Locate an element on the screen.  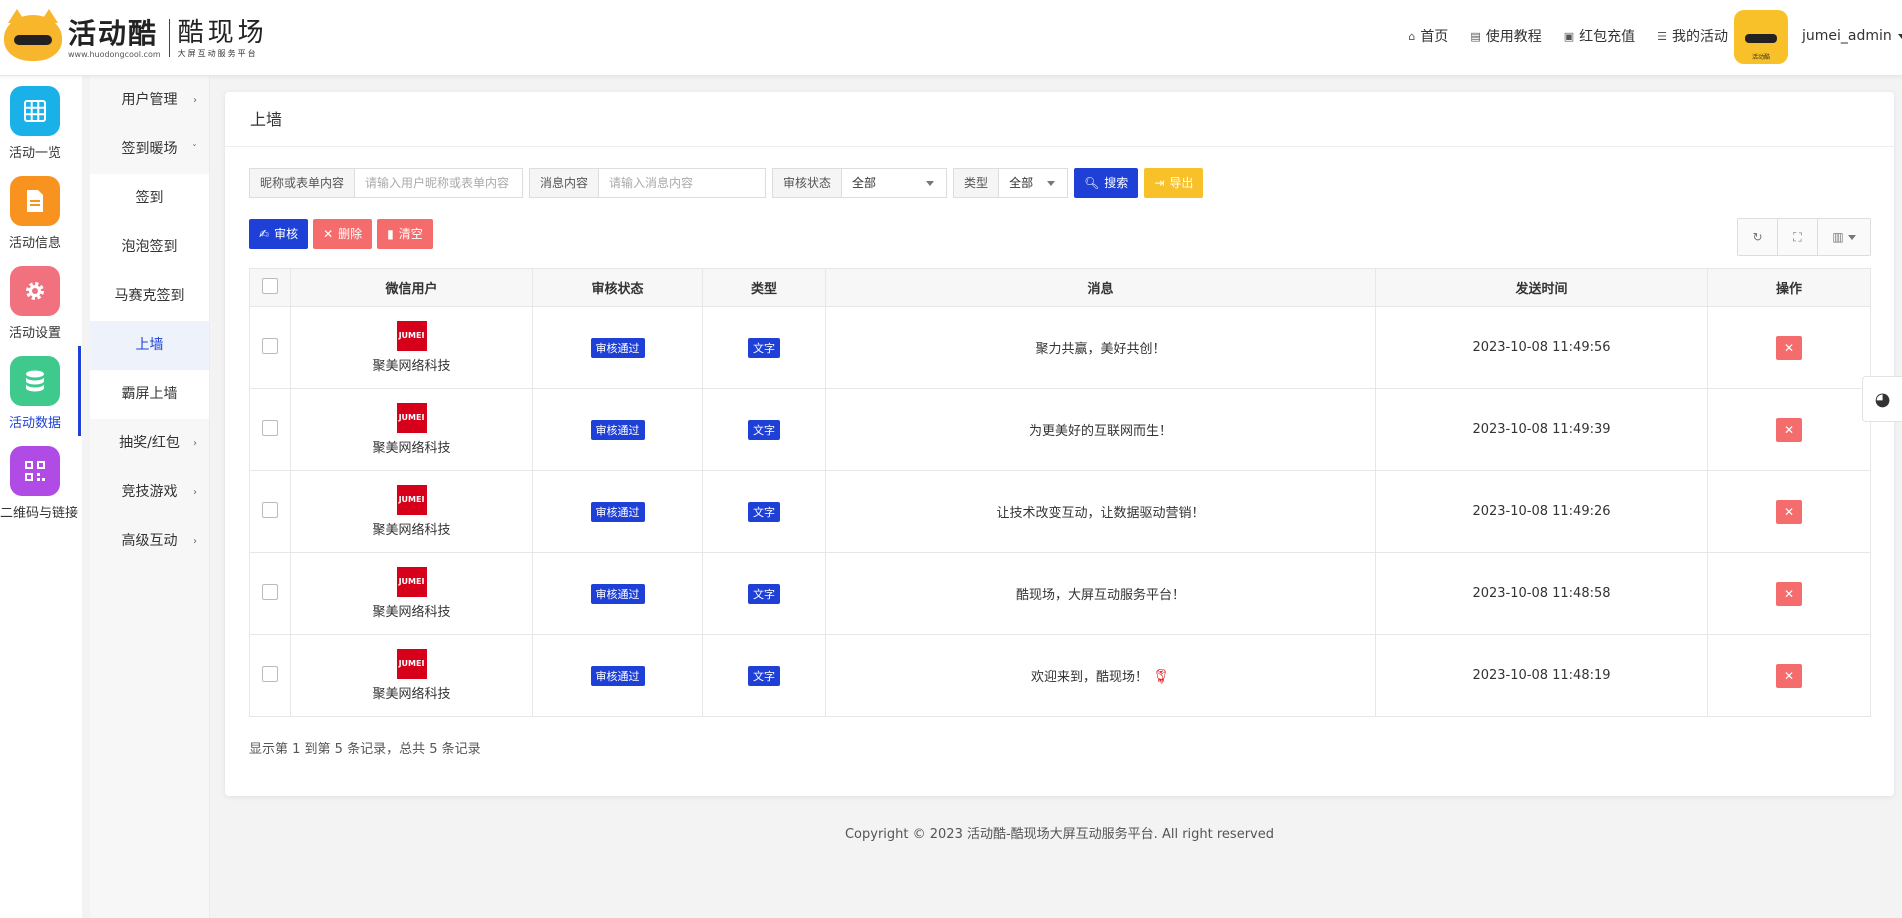
nav-my-activities: ☰ 我的活动 is located at coordinates (1692, 36).